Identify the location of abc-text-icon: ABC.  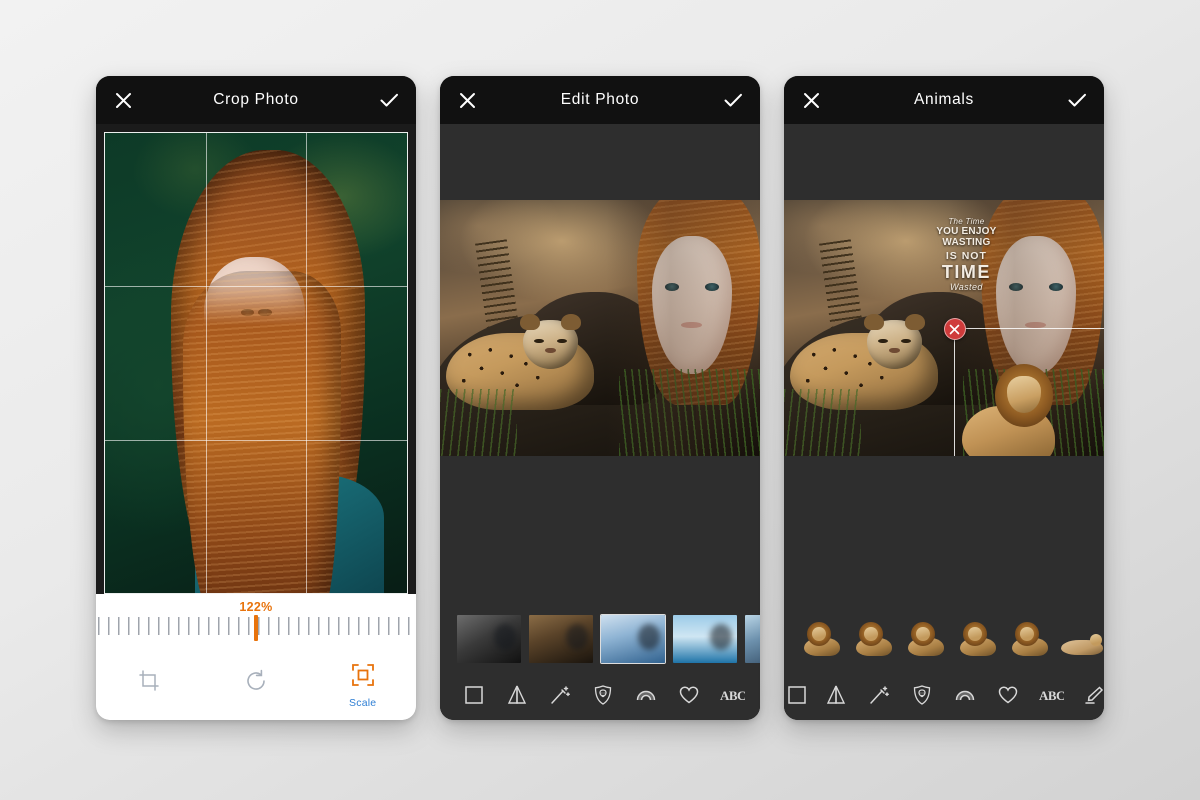
(732, 695).